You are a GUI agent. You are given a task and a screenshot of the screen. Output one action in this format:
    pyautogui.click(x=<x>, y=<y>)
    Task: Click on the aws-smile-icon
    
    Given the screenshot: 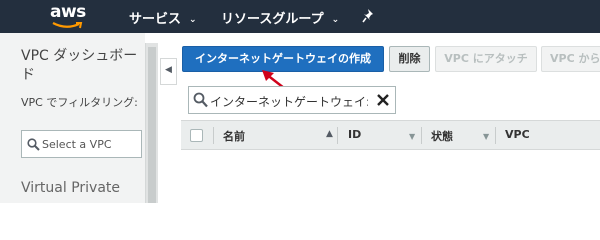 What is the action you would take?
    pyautogui.click(x=67, y=25)
    